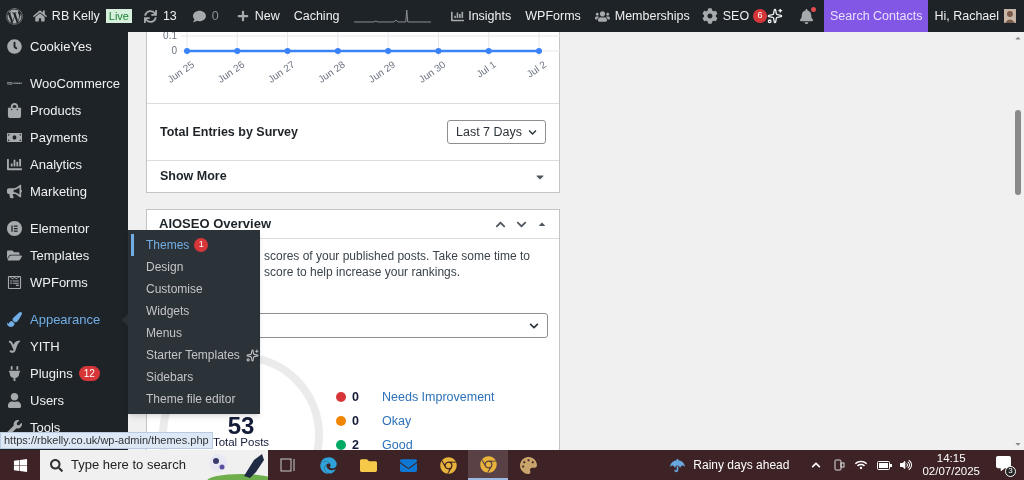  Describe the element at coordinates (14, 319) in the screenshot. I see `brush-icon` at that location.